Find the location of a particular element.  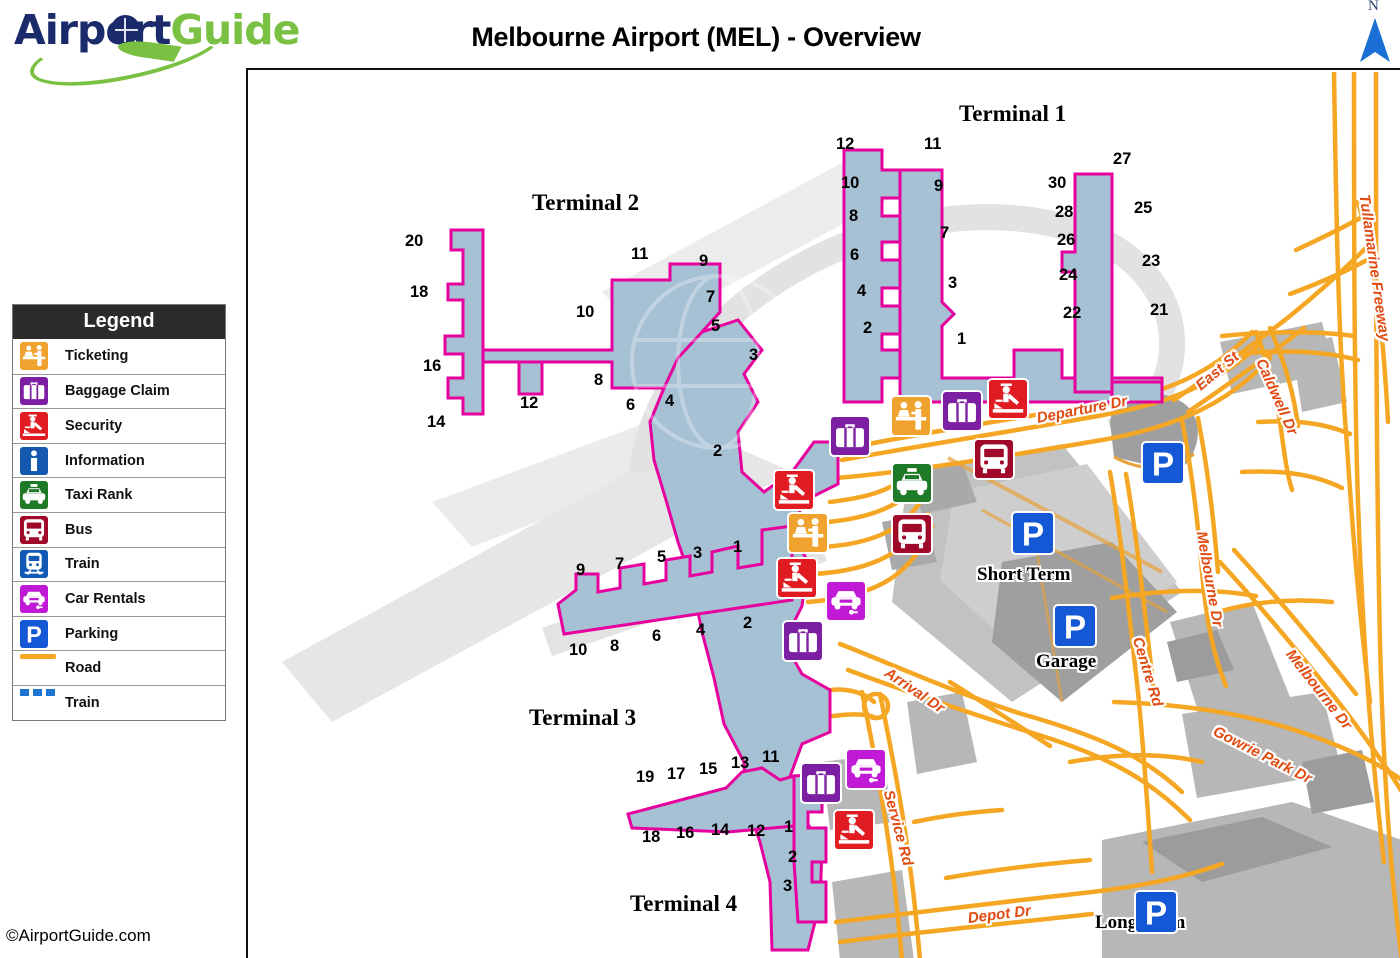

legend-label: Security is located at coordinates (94, 425).